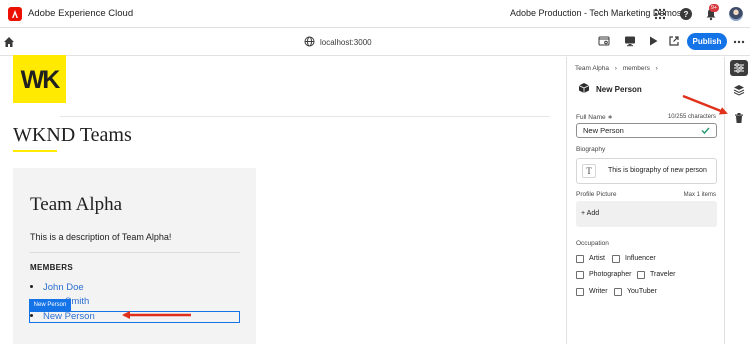 Image resolution: width=750 pixels, height=344 pixels. I want to click on member-link: John Doe, so click(57, 287).